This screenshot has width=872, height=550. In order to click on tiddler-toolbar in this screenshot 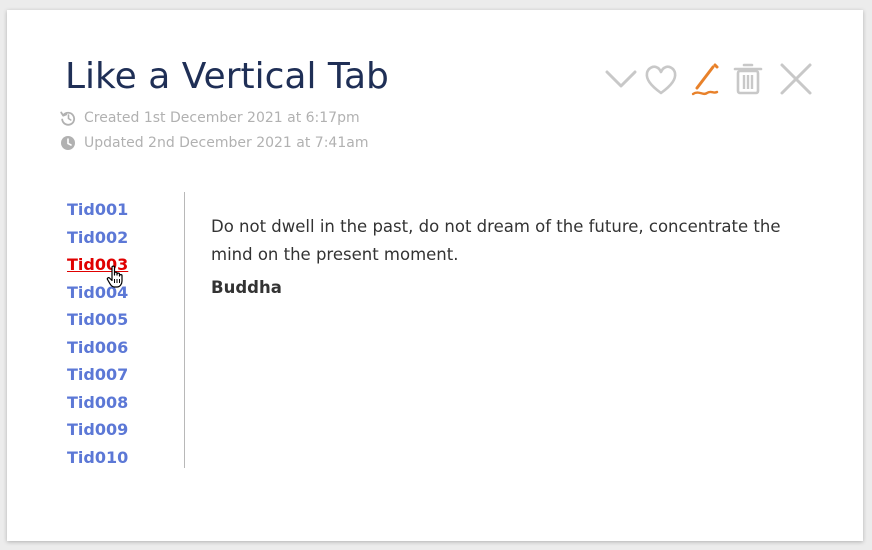, I will do `click(706, 80)`.